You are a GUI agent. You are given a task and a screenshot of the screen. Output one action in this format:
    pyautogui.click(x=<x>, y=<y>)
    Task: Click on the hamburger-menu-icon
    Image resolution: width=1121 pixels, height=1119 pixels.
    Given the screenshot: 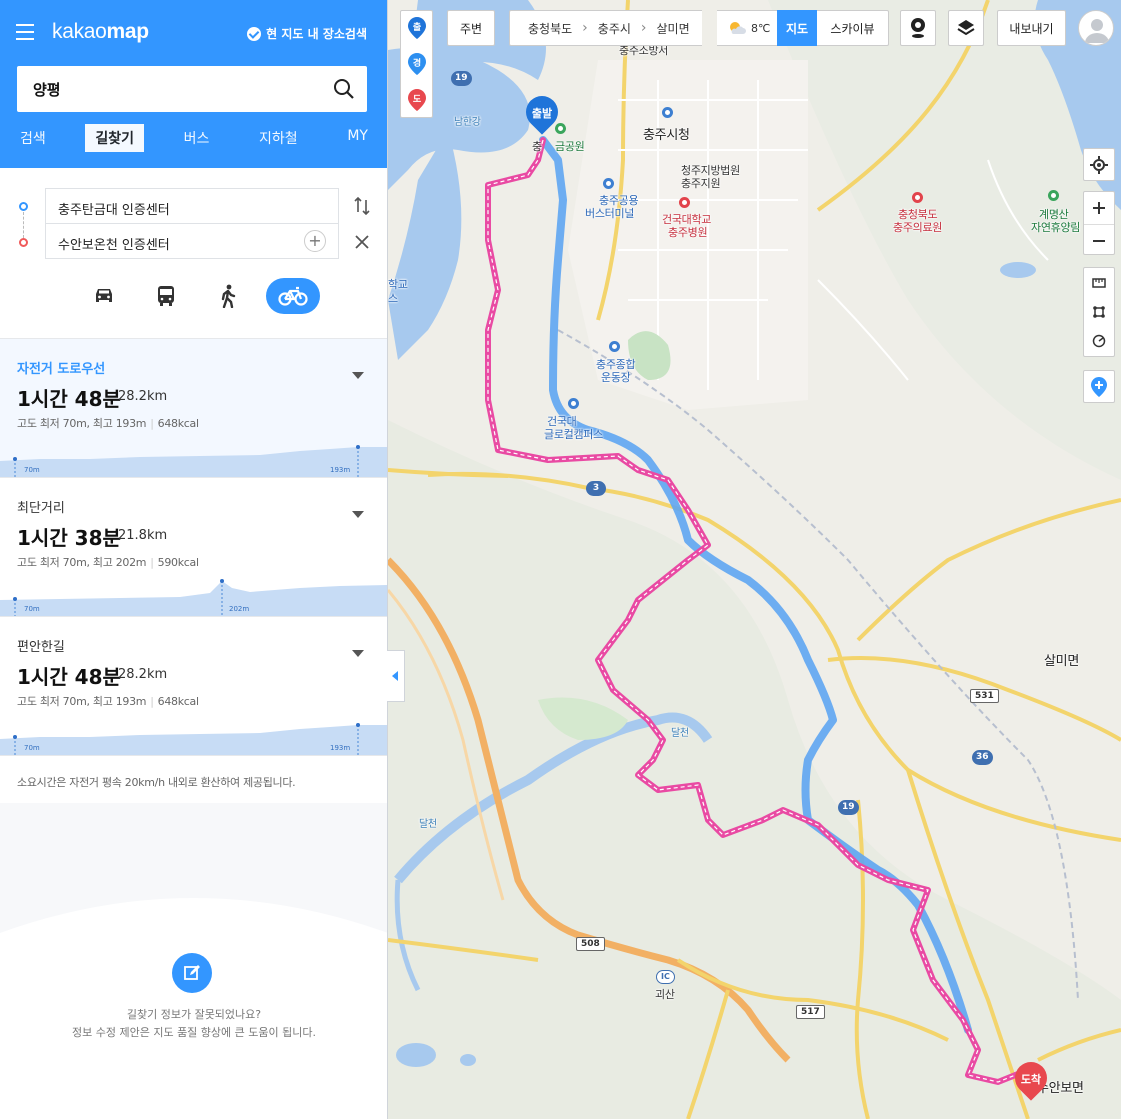 What is the action you would take?
    pyautogui.click(x=25, y=32)
    